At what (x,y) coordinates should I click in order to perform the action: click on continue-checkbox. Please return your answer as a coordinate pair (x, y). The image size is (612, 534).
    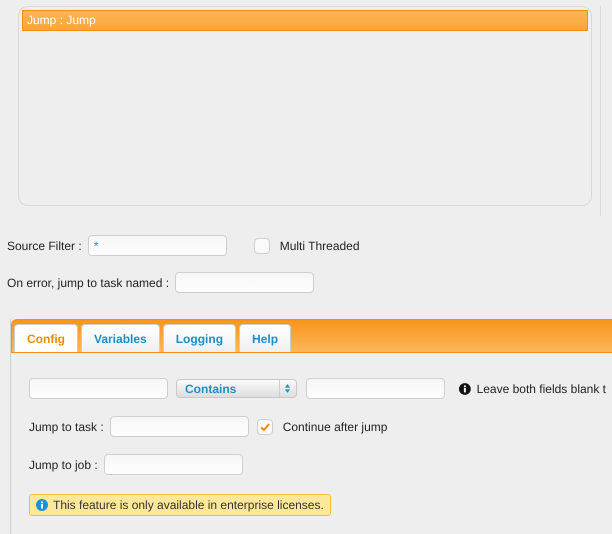
    Looking at the image, I should click on (264, 426).